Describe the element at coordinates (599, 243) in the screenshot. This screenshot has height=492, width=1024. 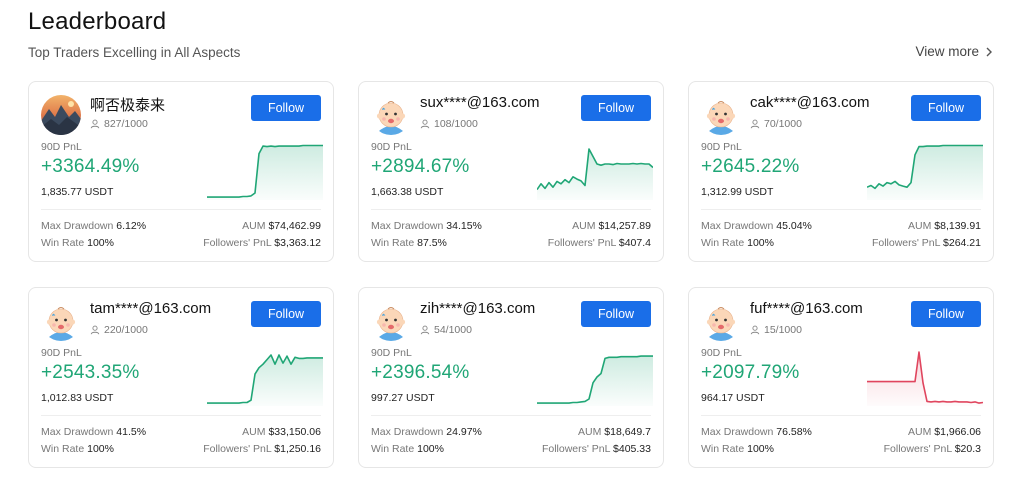
I see `followers-pnl: Followers' PnL $407.4` at that location.